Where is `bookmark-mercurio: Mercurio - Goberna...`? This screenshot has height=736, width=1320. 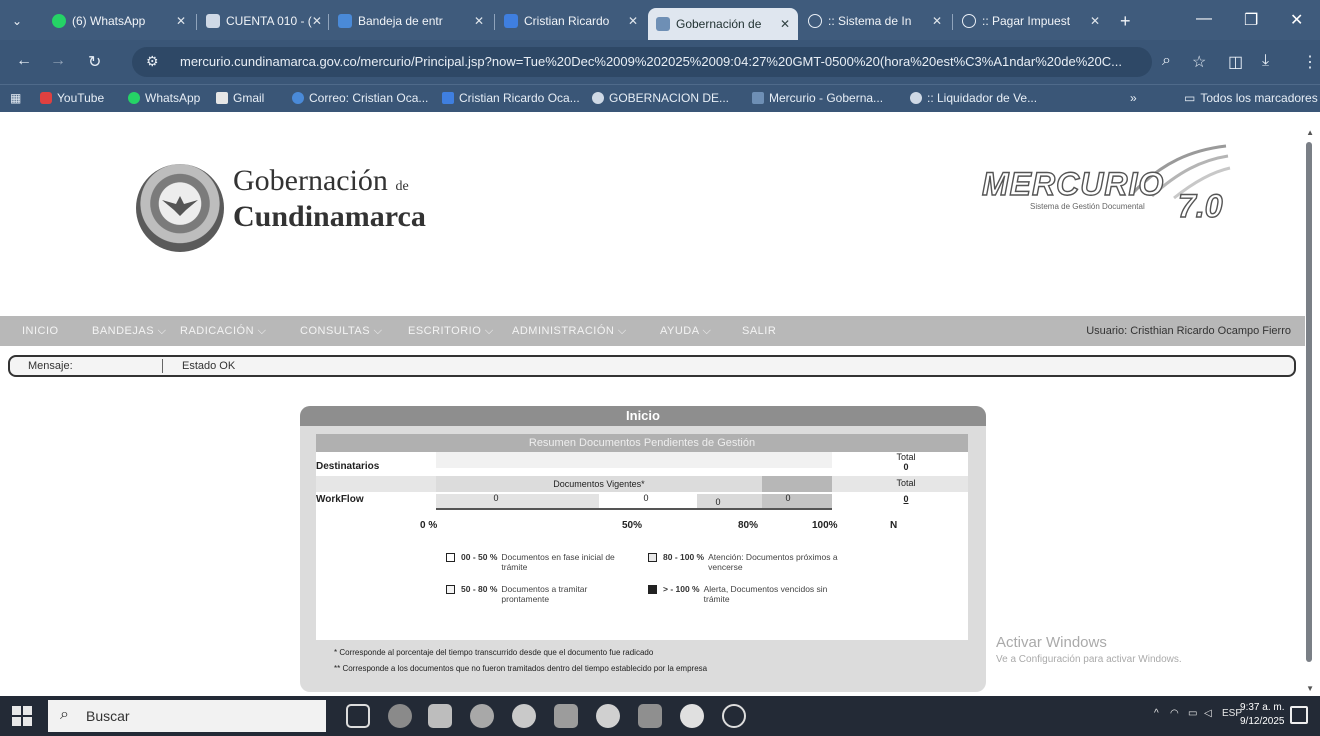
bookmark-mercurio: Mercurio - Goberna... is located at coordinates (817, 98).